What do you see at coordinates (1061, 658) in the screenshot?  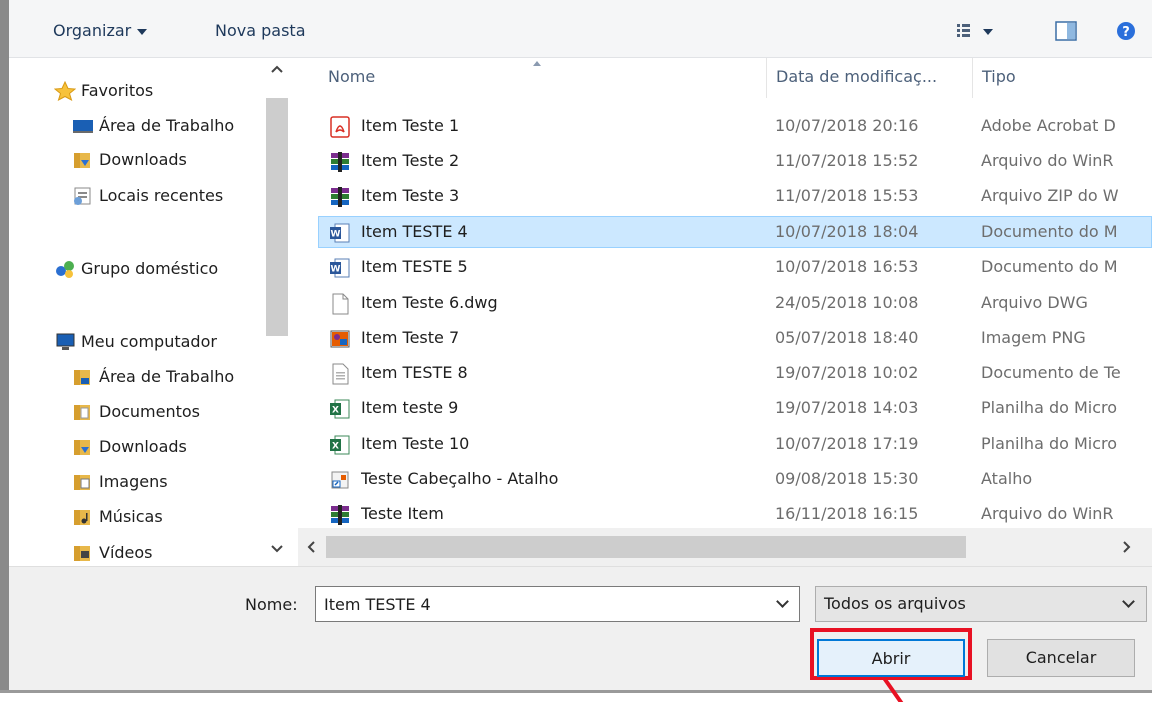 I see `cancel-button: Cancelar` at bounding box center [1061, 658].